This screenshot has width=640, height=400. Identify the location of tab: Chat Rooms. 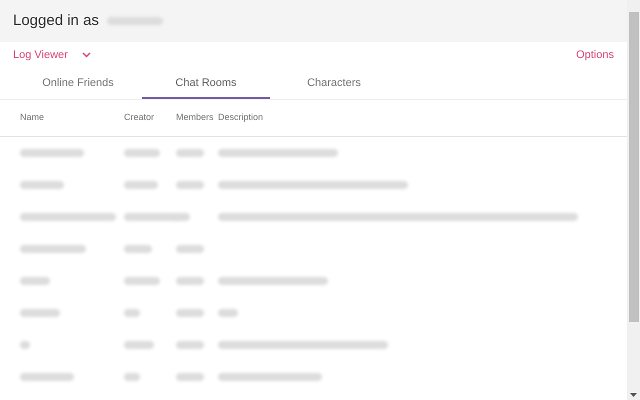
(206, 84).